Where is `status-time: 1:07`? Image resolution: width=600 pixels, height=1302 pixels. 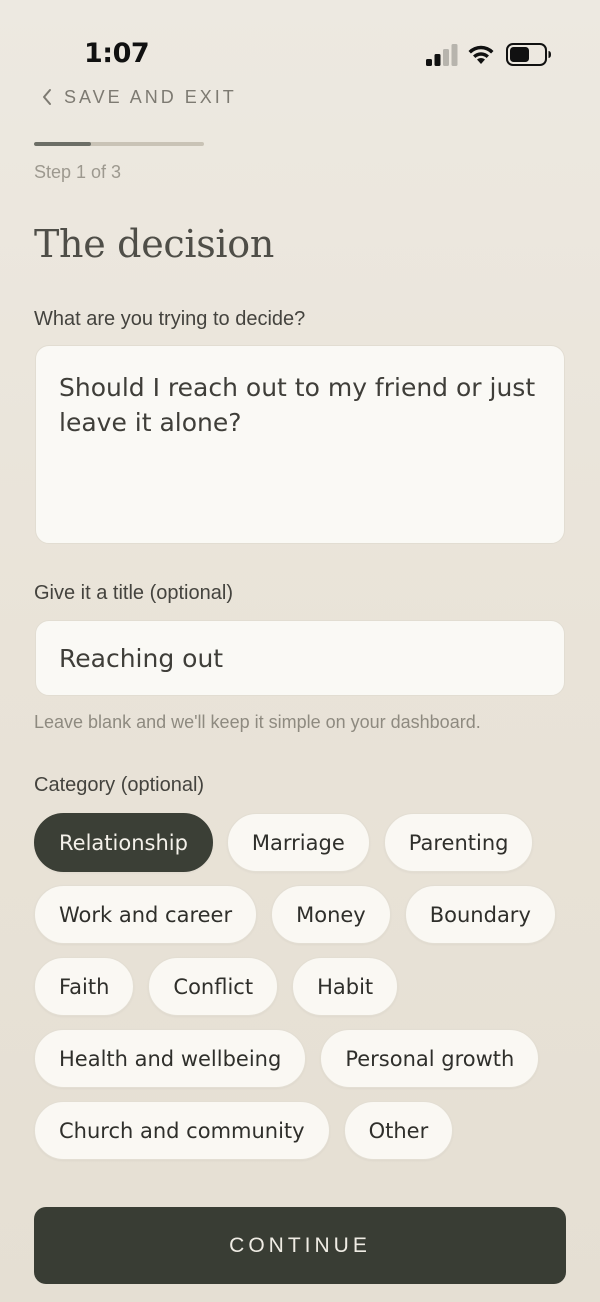
status-time: 1:07 is located at coordinates (117, 53).